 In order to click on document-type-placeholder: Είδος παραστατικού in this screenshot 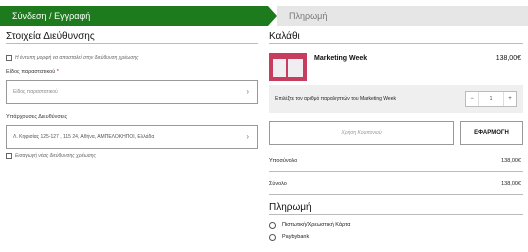, I will do `click(35, 92)`.